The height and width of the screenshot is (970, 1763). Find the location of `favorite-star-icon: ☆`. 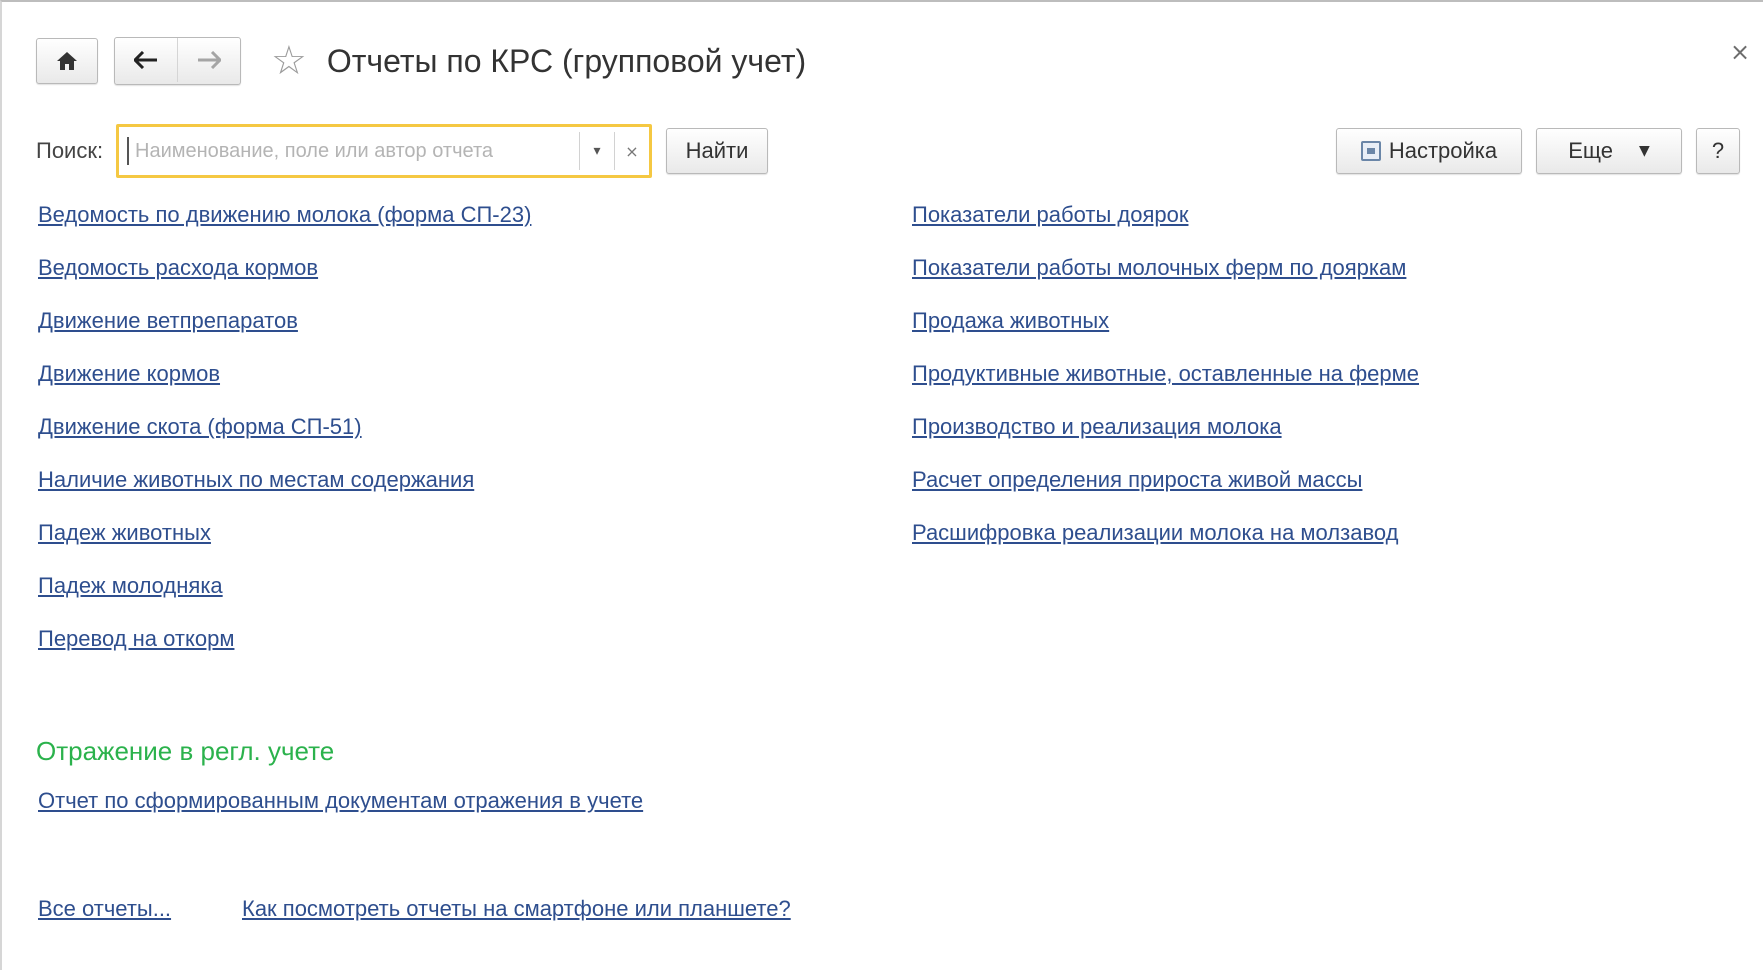

favorite-star-icon: ☆ is located at coordinates (289, 61).